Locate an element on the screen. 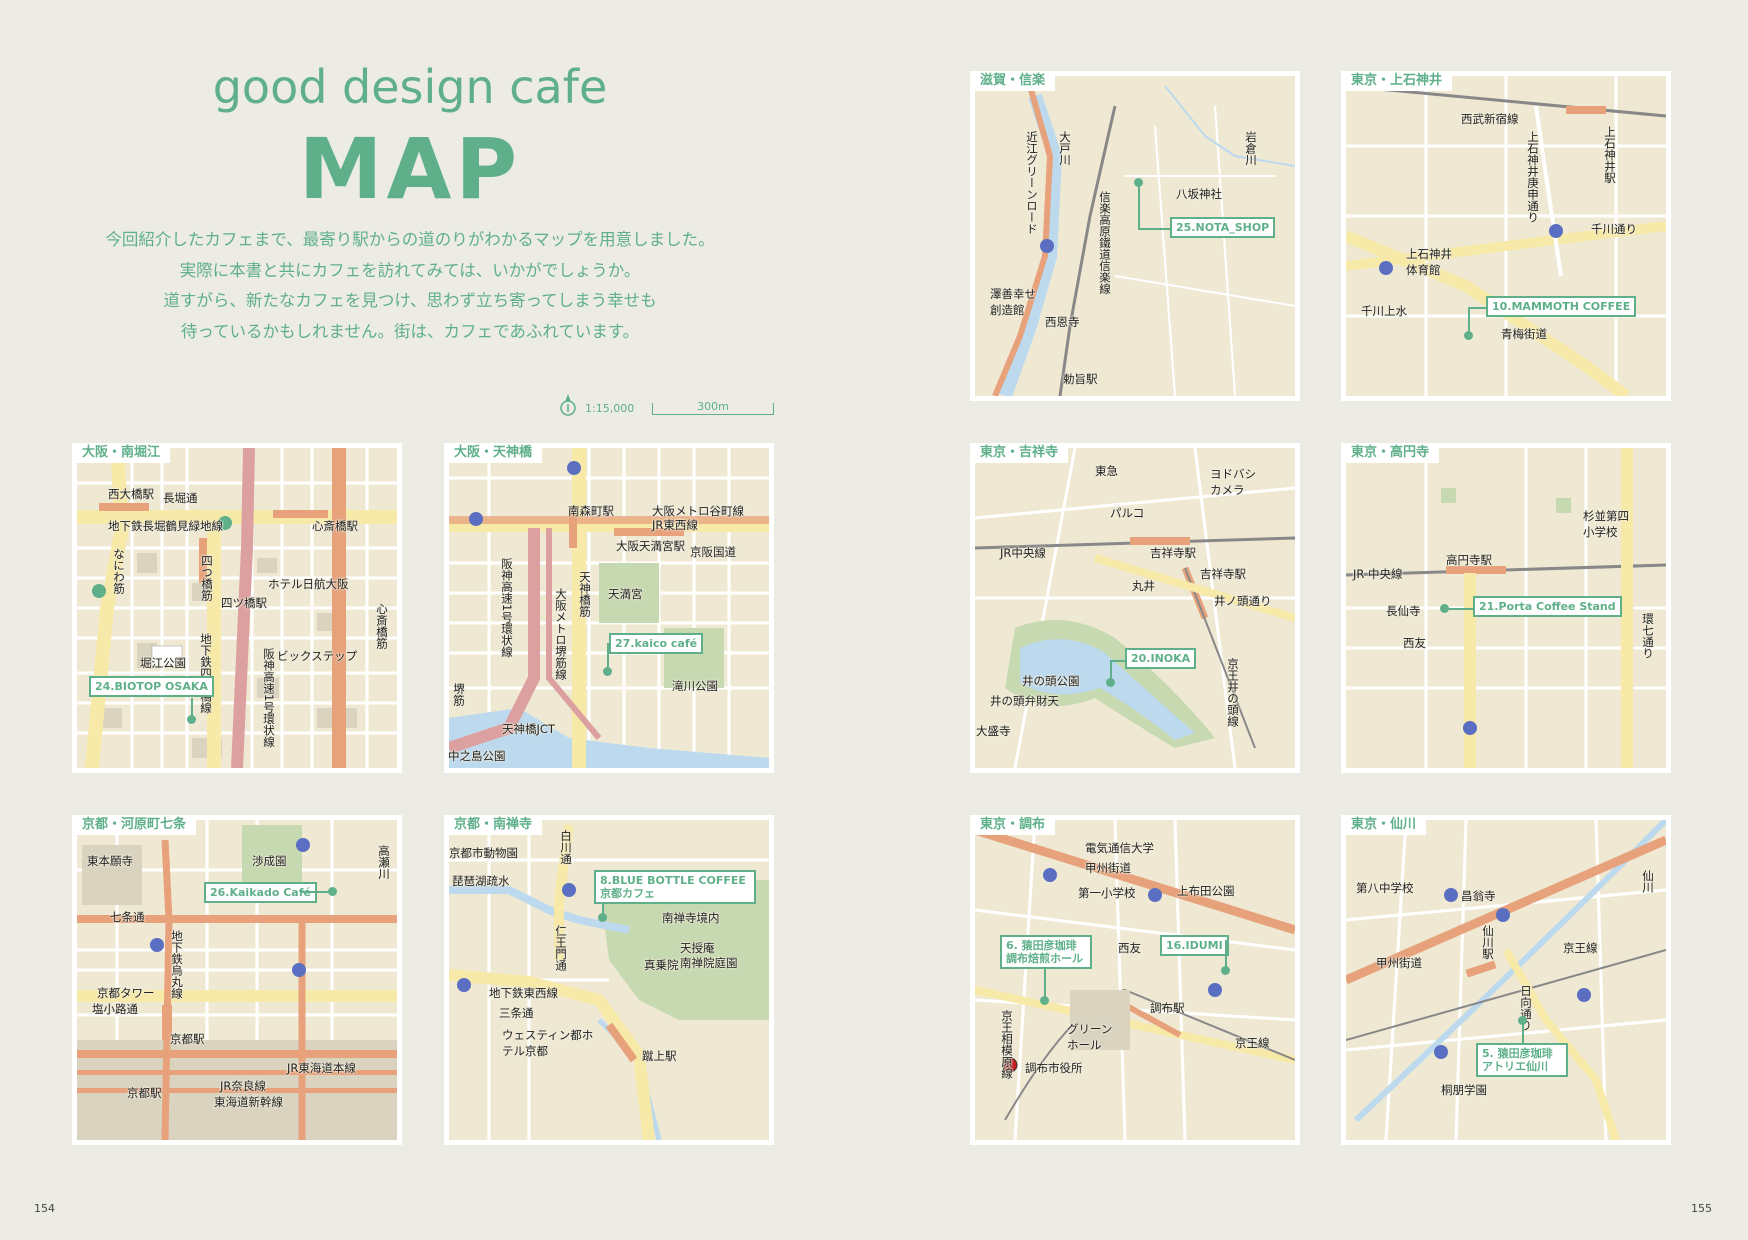  map-label: 丸井 is located at coordinates (1143, 586).